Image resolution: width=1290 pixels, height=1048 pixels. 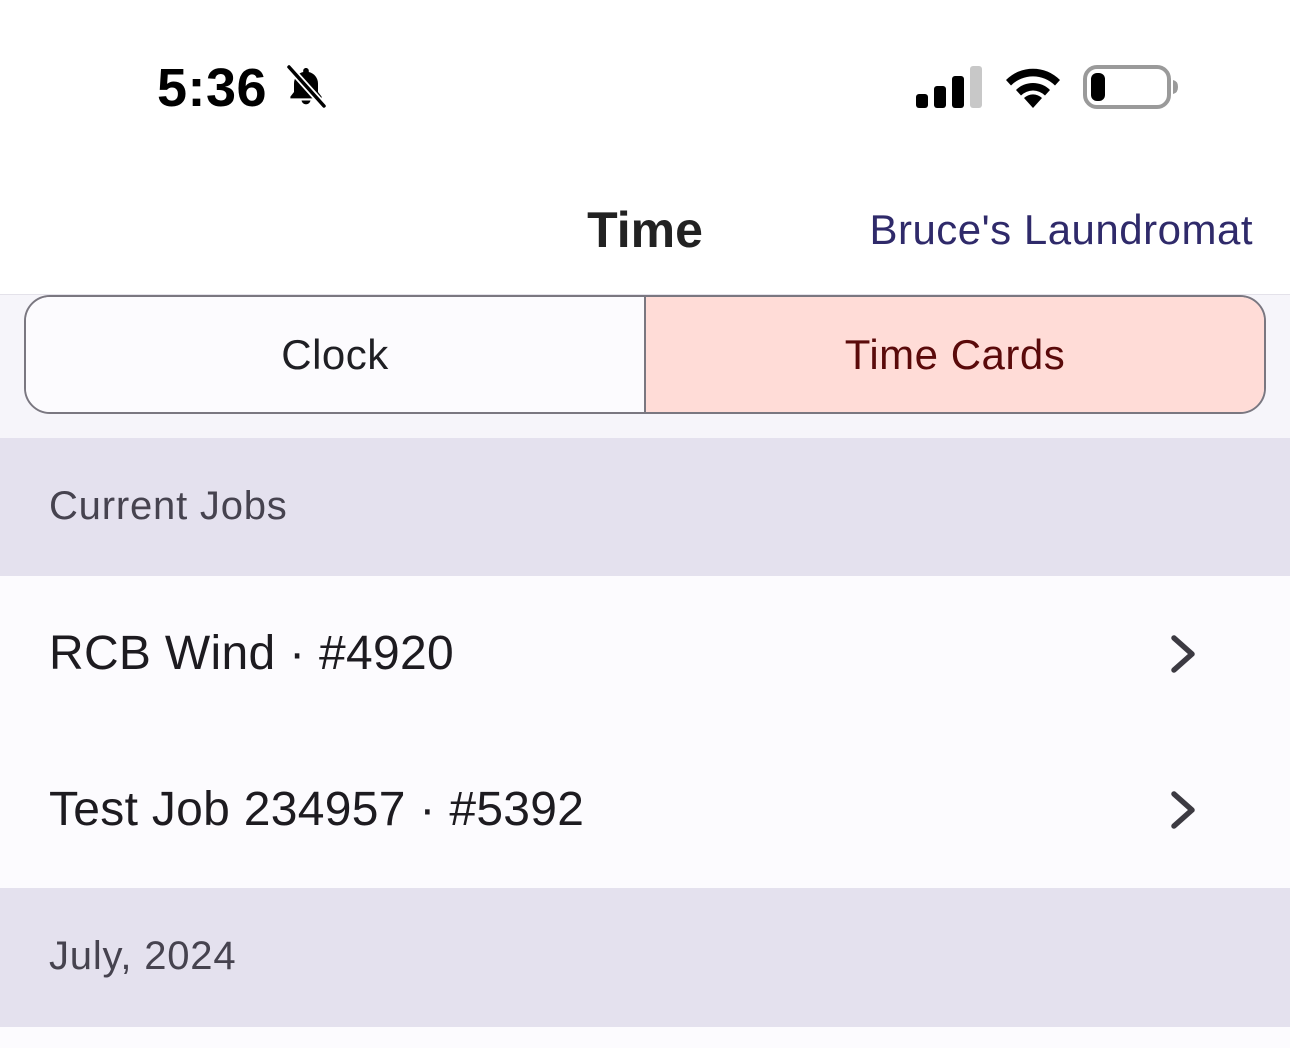 I want to click on segment-clock: Clock, so click(x=336, y=354).